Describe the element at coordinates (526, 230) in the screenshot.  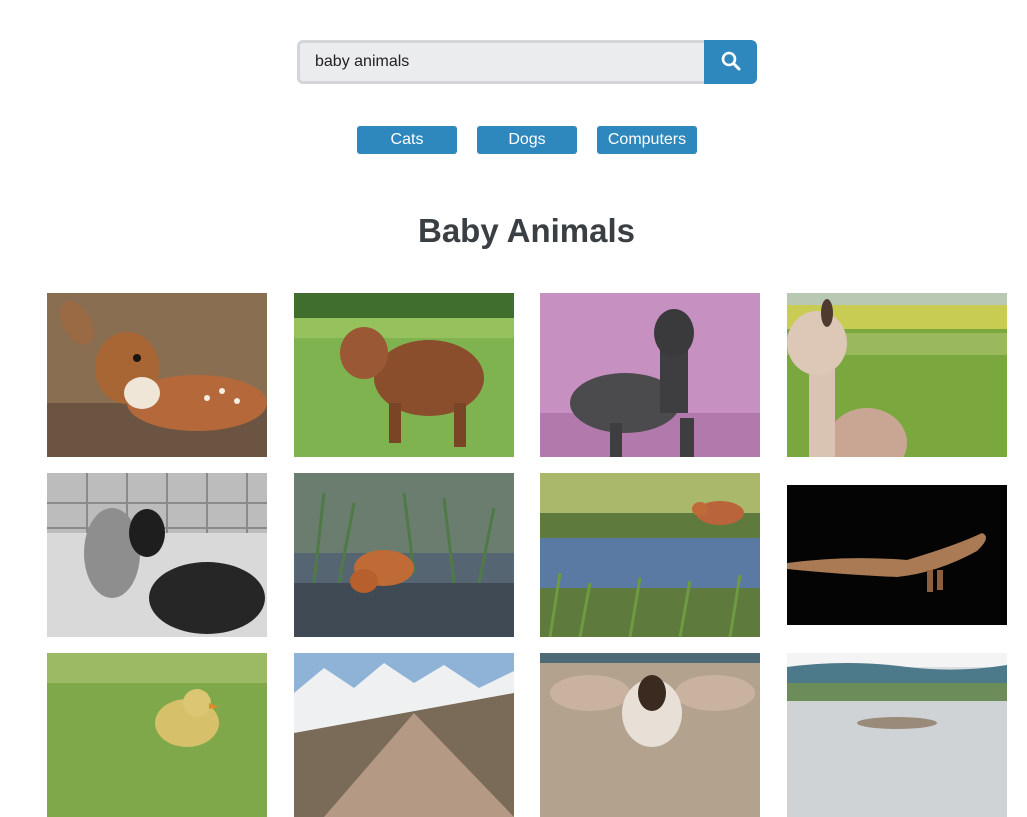
I see `page-title: Baby Animals` at that location.